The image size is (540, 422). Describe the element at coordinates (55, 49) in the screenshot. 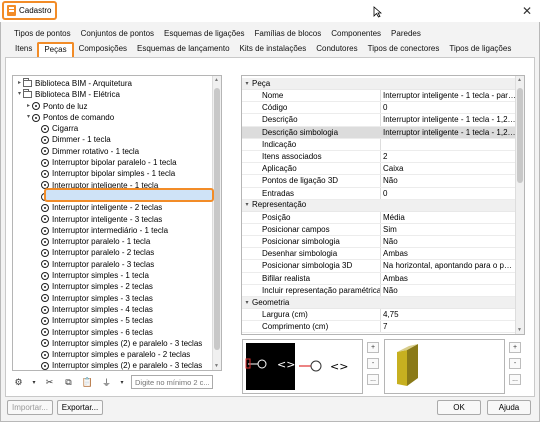

I see `sub-tab-pecas-active: Peças` at that location.